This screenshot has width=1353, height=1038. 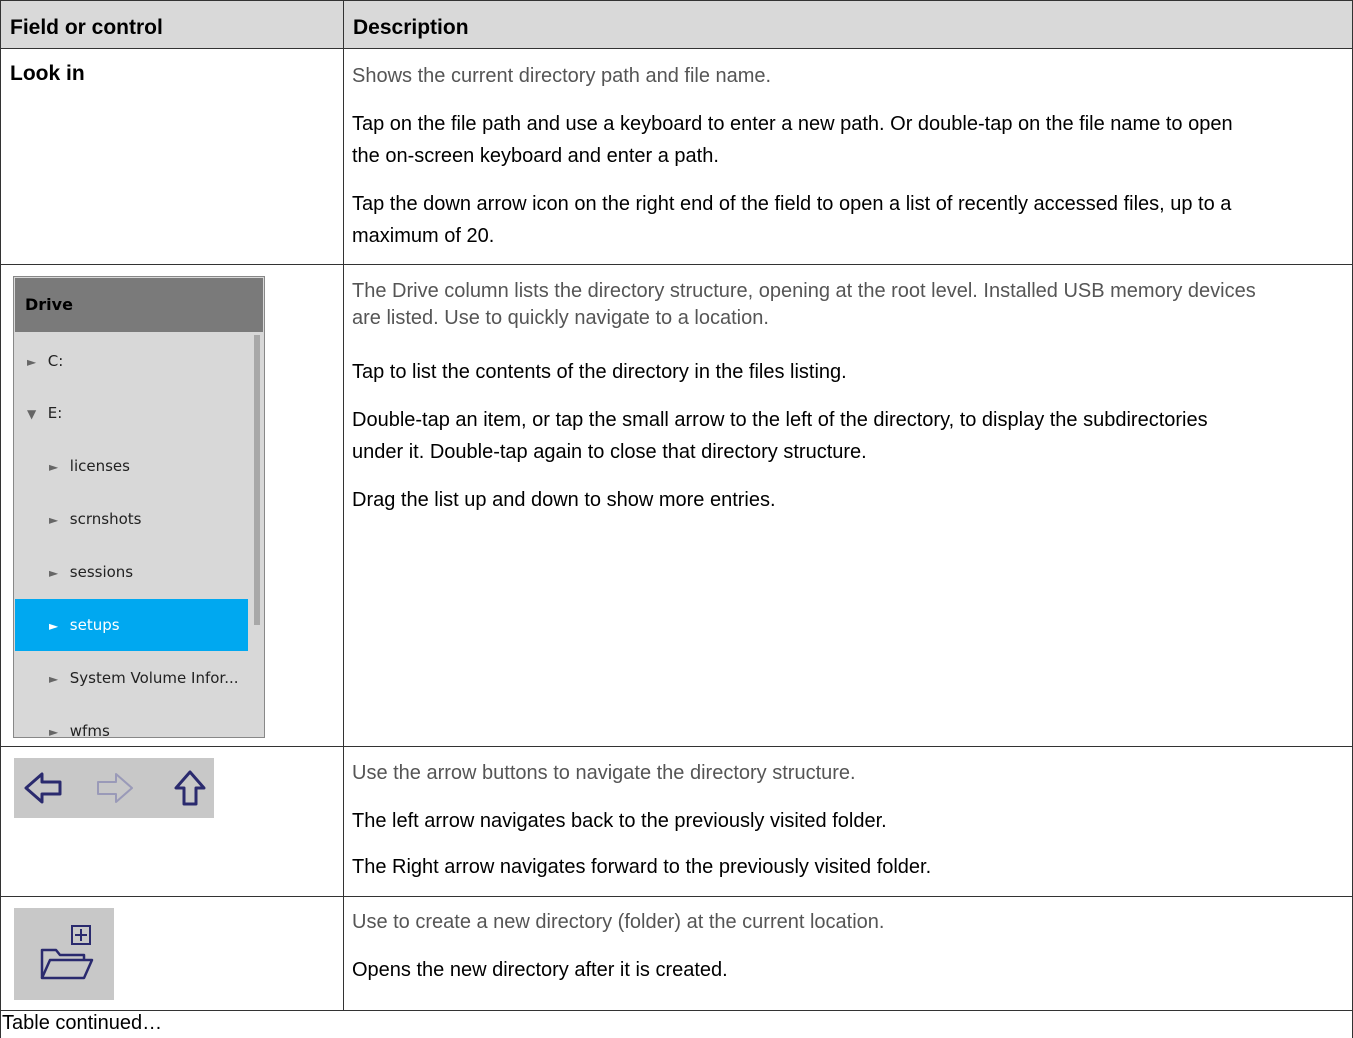 I want to click on description-line: the on-screen keyboard and enter a path., so click(x=535, y=156).